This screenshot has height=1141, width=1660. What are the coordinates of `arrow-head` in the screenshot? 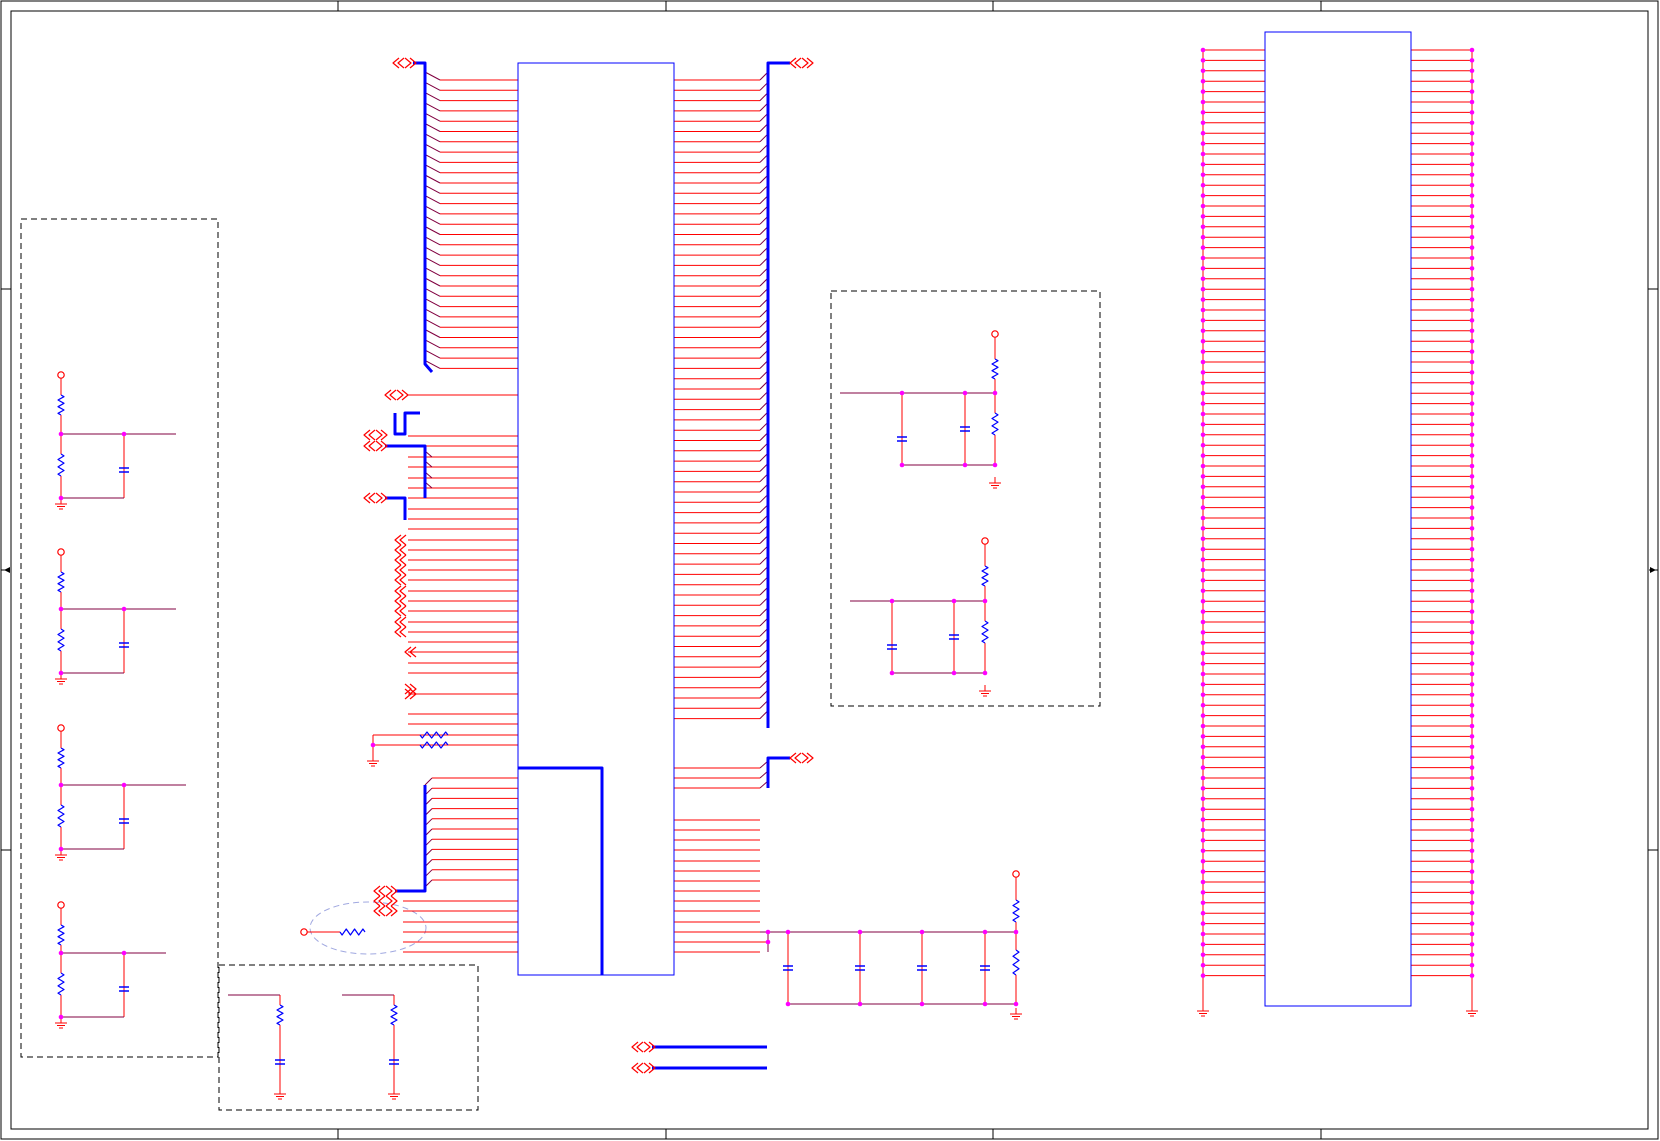 It's located at (1653, 570).